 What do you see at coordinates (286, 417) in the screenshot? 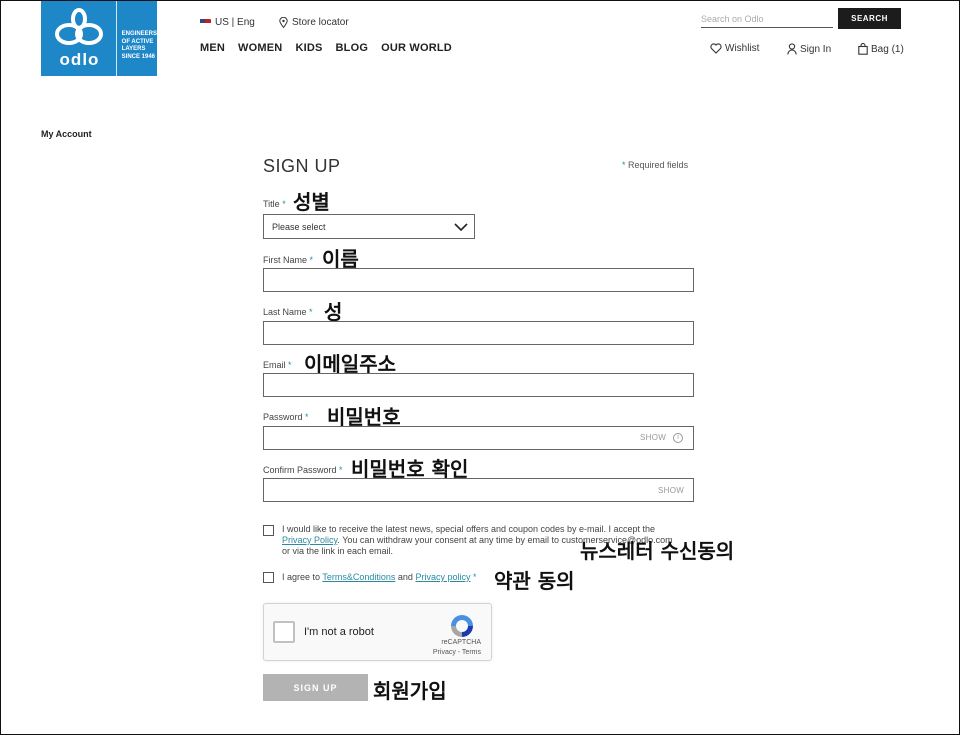
I see `password-label: Password *` at bounding box center [286, 417].